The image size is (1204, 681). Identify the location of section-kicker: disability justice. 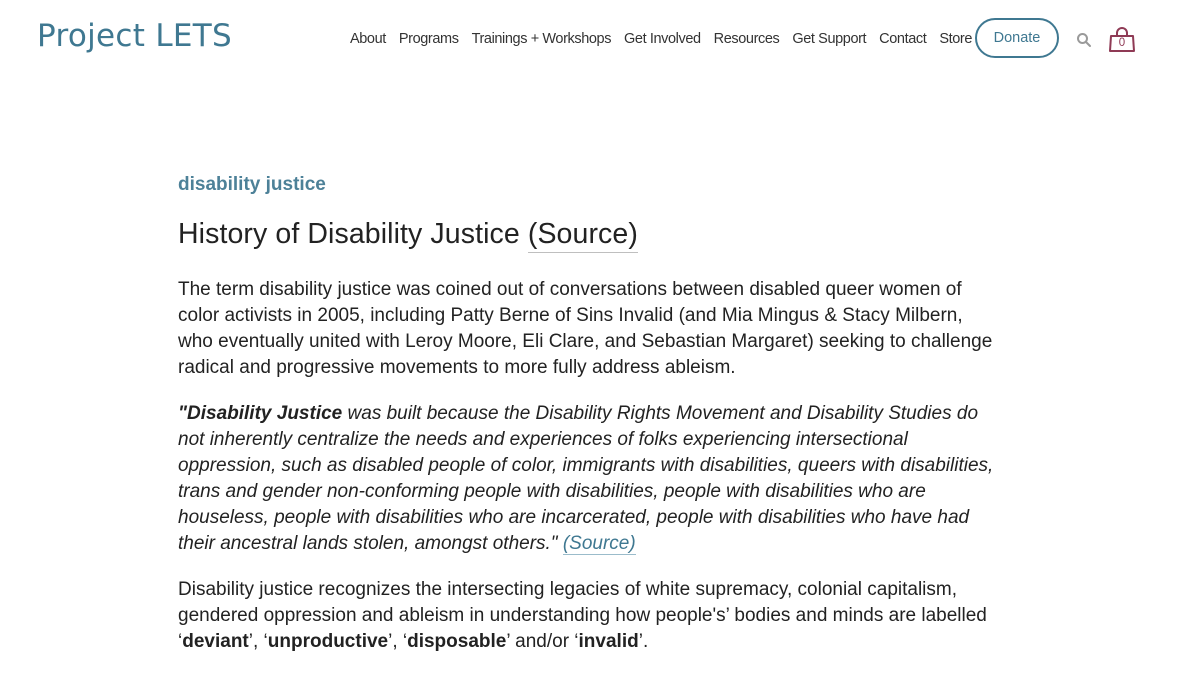
(252, 184).